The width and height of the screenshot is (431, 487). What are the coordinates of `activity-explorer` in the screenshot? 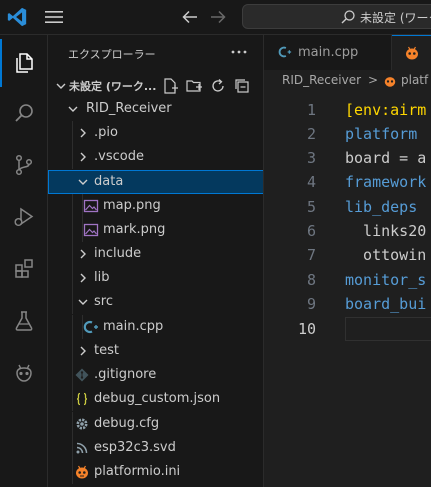 It's located at (24, 63).